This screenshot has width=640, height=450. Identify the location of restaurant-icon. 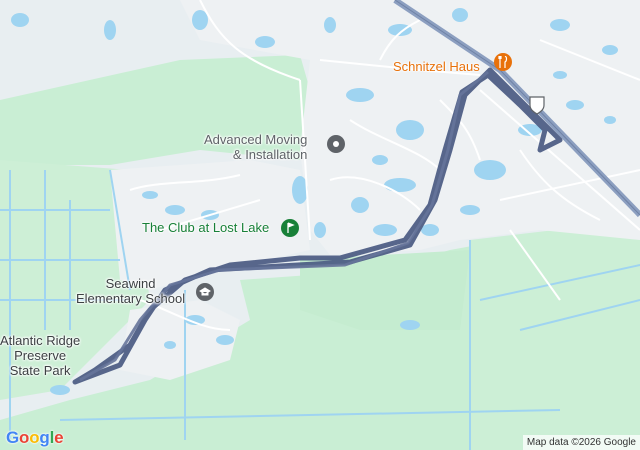
(503, 62).